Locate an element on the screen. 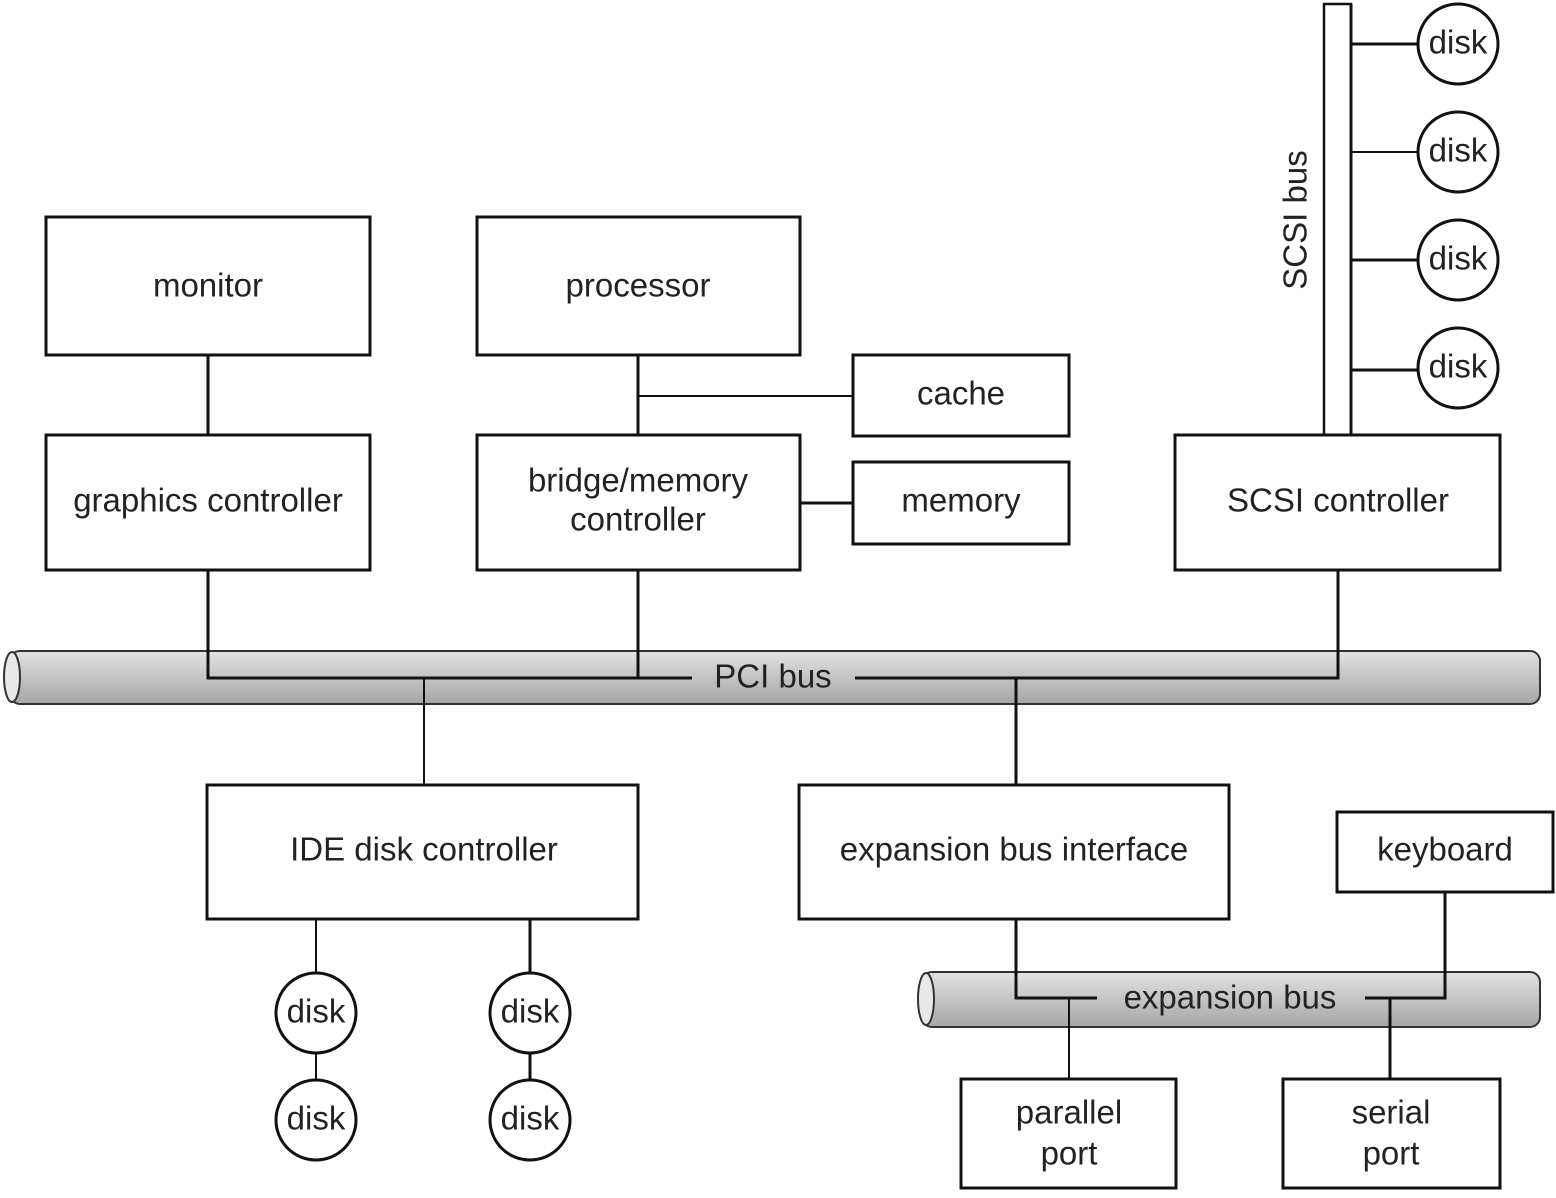  parallel-label-line2: port is located at coordinates (1069, 1153).